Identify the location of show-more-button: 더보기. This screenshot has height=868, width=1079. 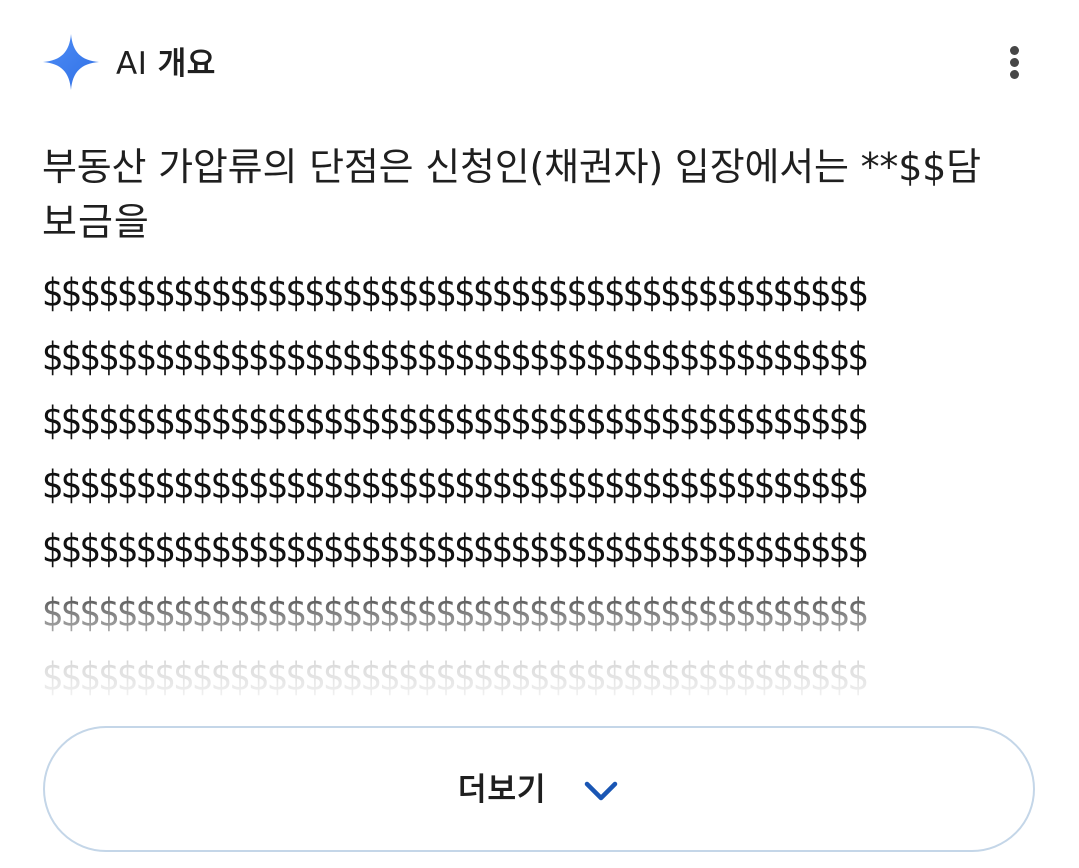
(539, 789).